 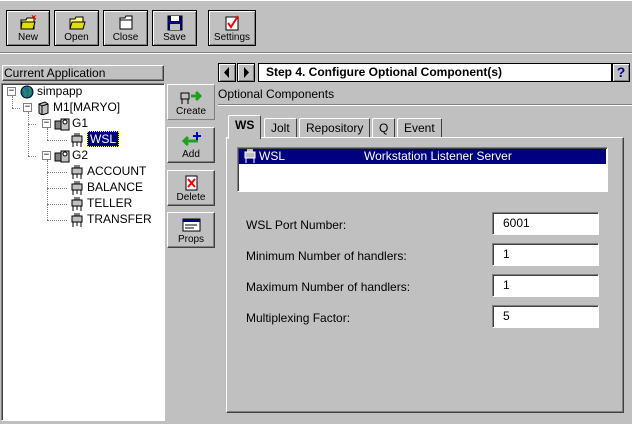 I want to click on tab-label: Event, so click(x=419, y=128).